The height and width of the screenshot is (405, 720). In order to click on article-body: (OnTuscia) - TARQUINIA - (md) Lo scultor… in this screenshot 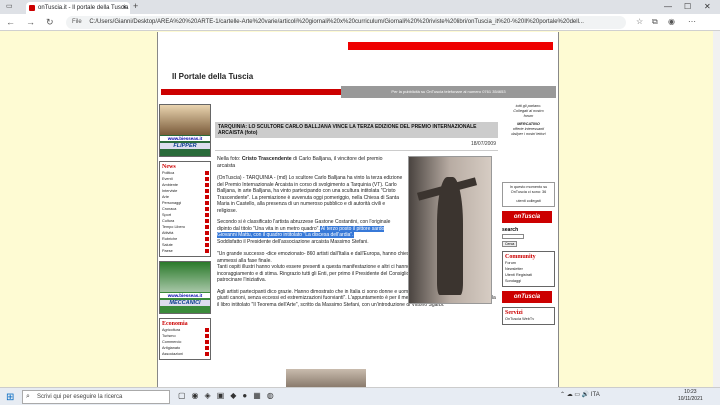, I will do `click(311, 210)`.